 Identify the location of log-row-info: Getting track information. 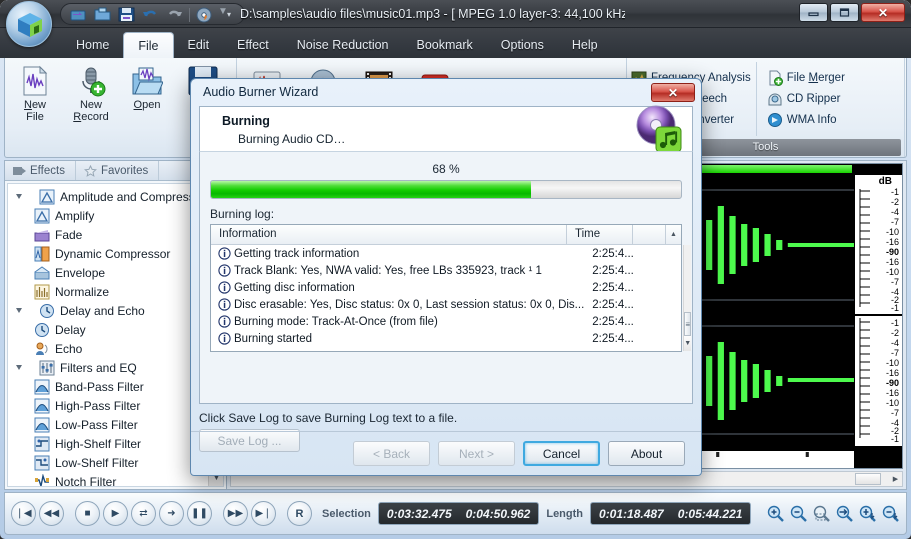
(297, 253).